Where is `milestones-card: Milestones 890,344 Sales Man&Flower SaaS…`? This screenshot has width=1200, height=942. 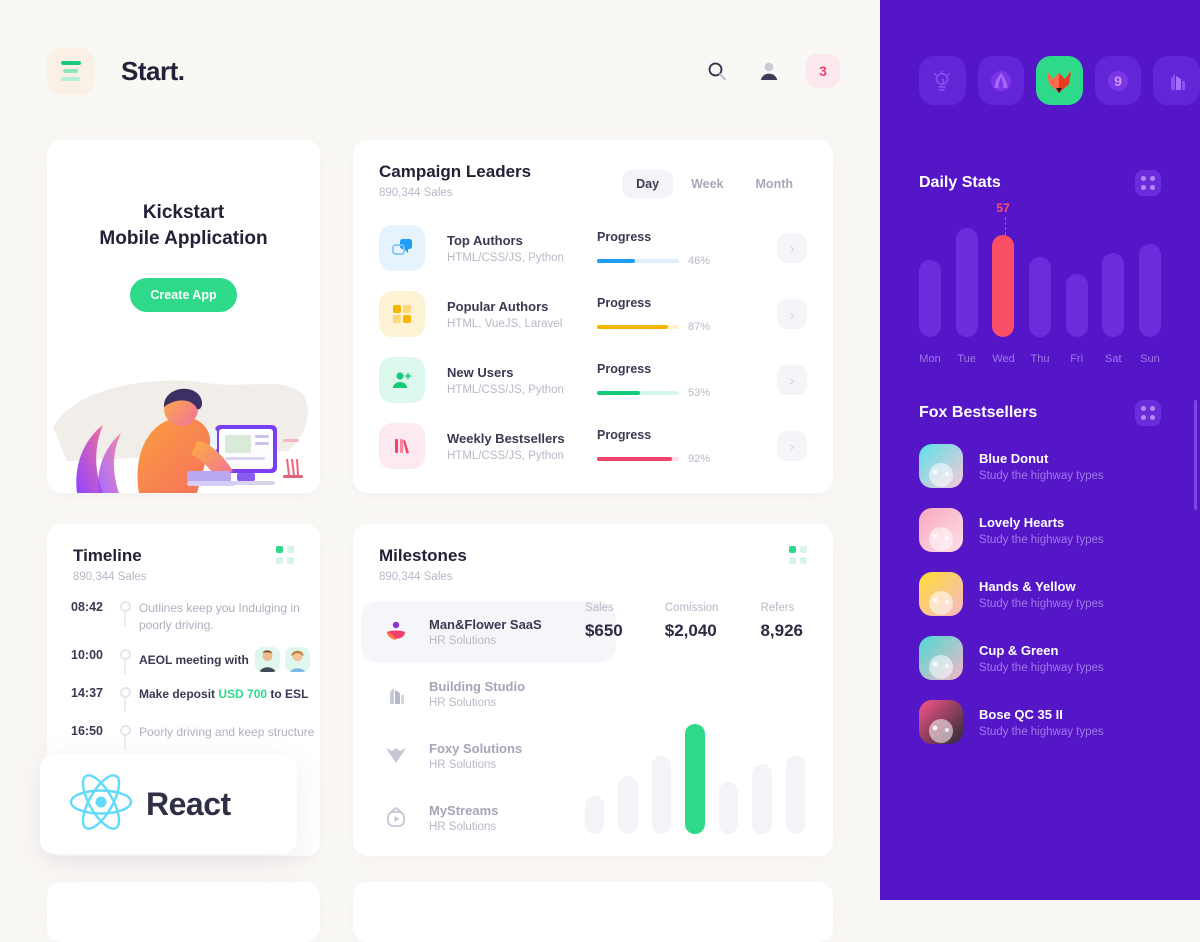 milestones-card: Milestones 890,344 Sales Man&Flower SaaS… is located at coordinates (593, 690).